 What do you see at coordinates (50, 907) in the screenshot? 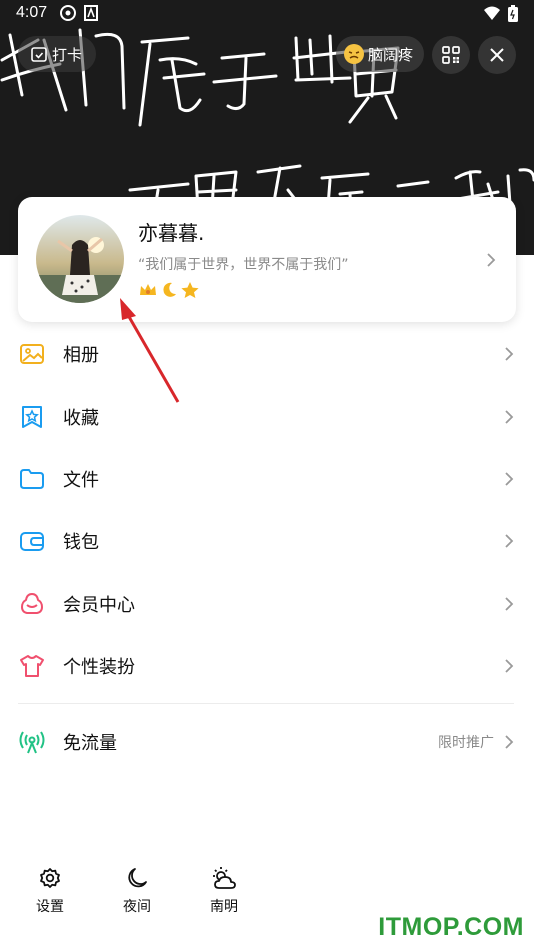
I see `settings-label: 设置` at bounding box center [50, 907].